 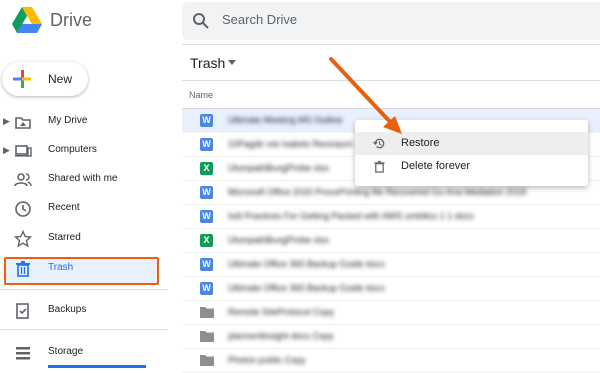 I want to click on sidebar-item-computers: ▶ Computers, so click(x=84, y=151).